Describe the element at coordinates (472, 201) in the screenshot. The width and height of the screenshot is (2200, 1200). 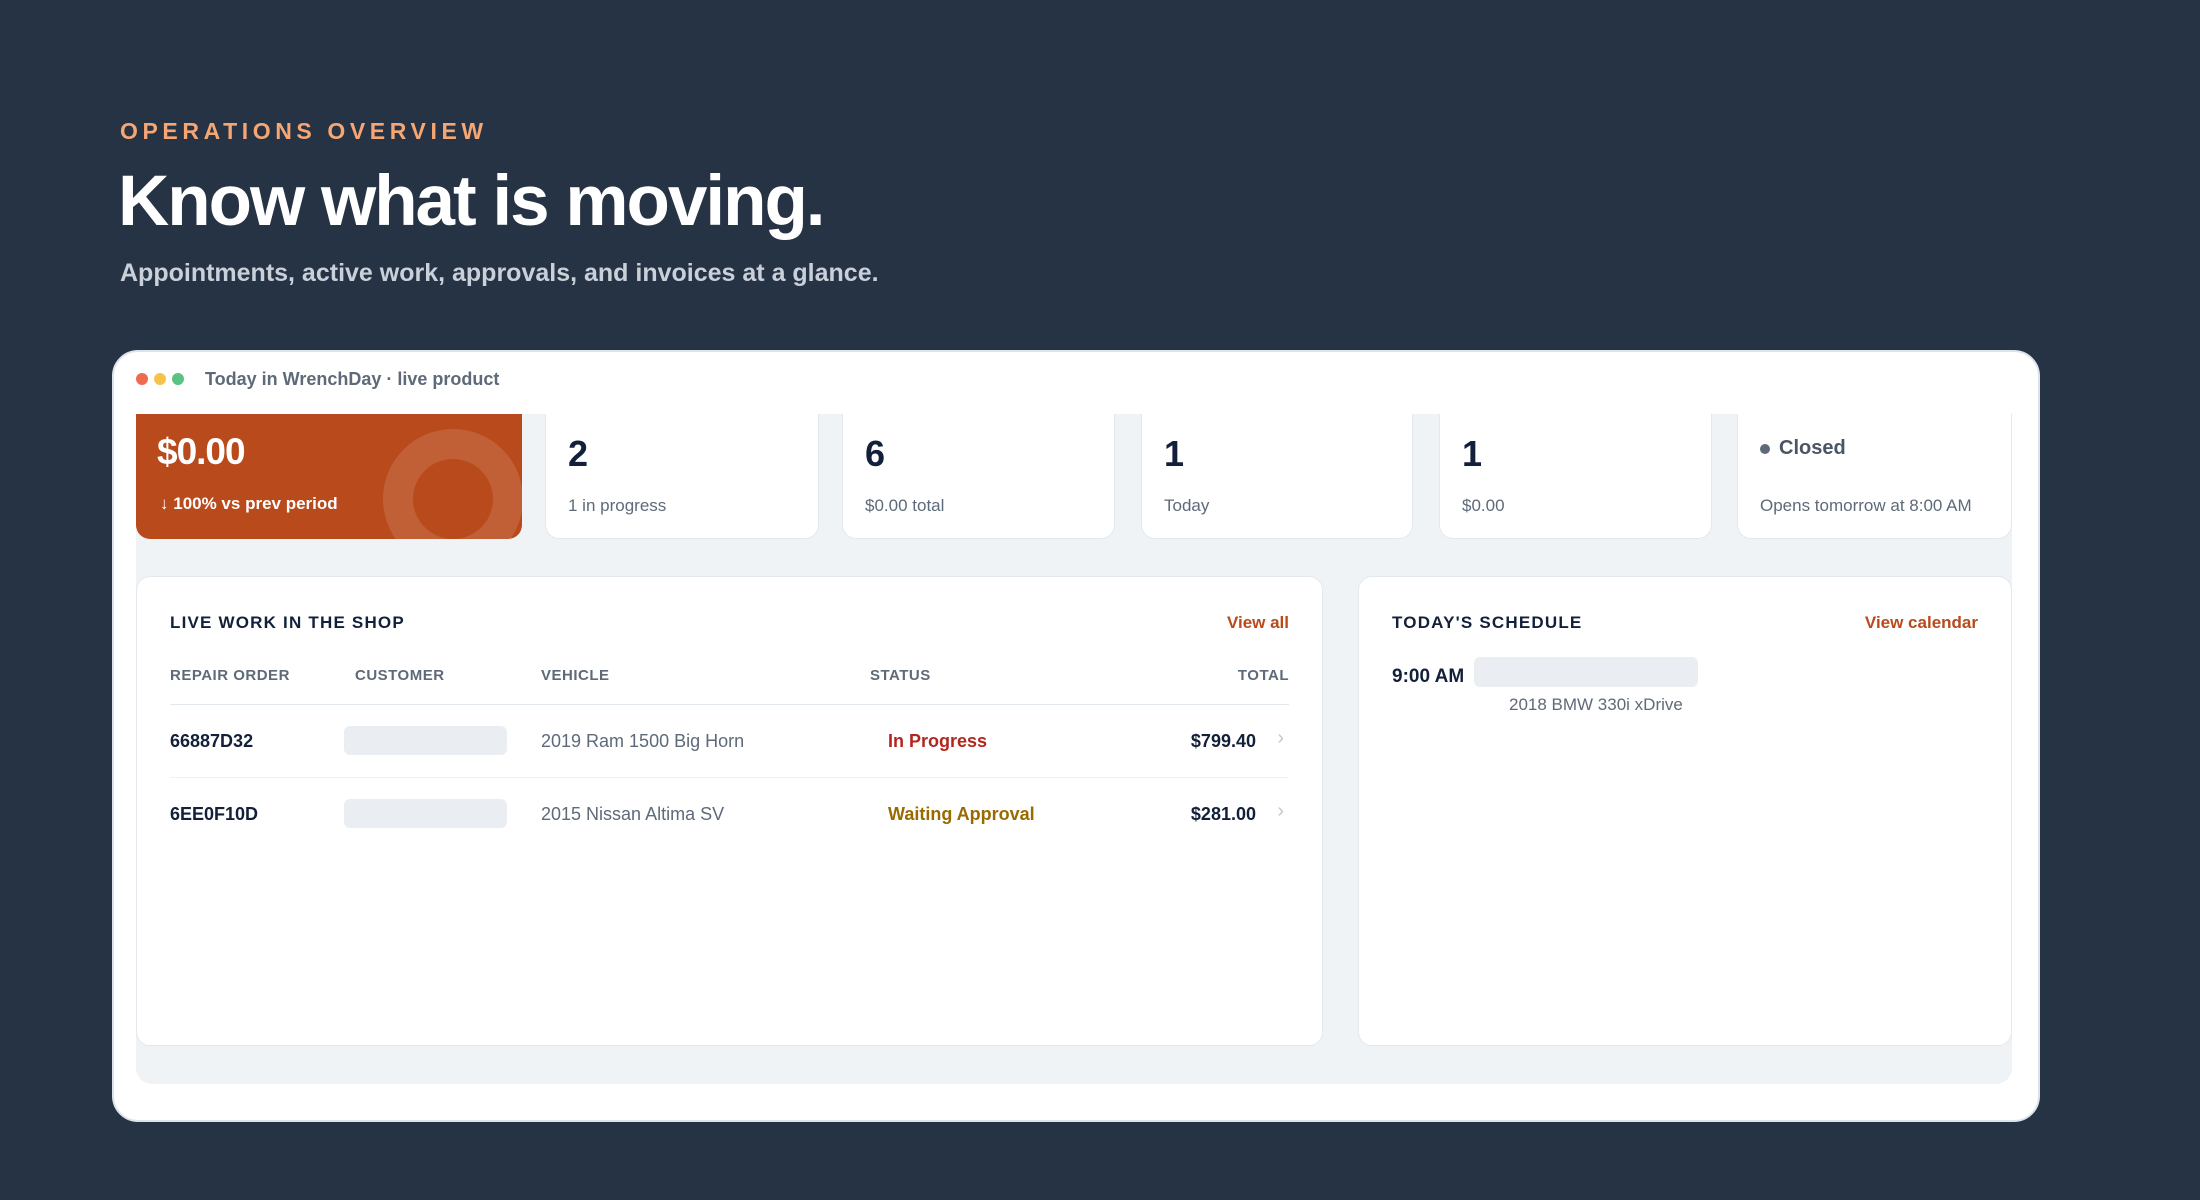
I see `hero-title: Know what is moving.` at that location.